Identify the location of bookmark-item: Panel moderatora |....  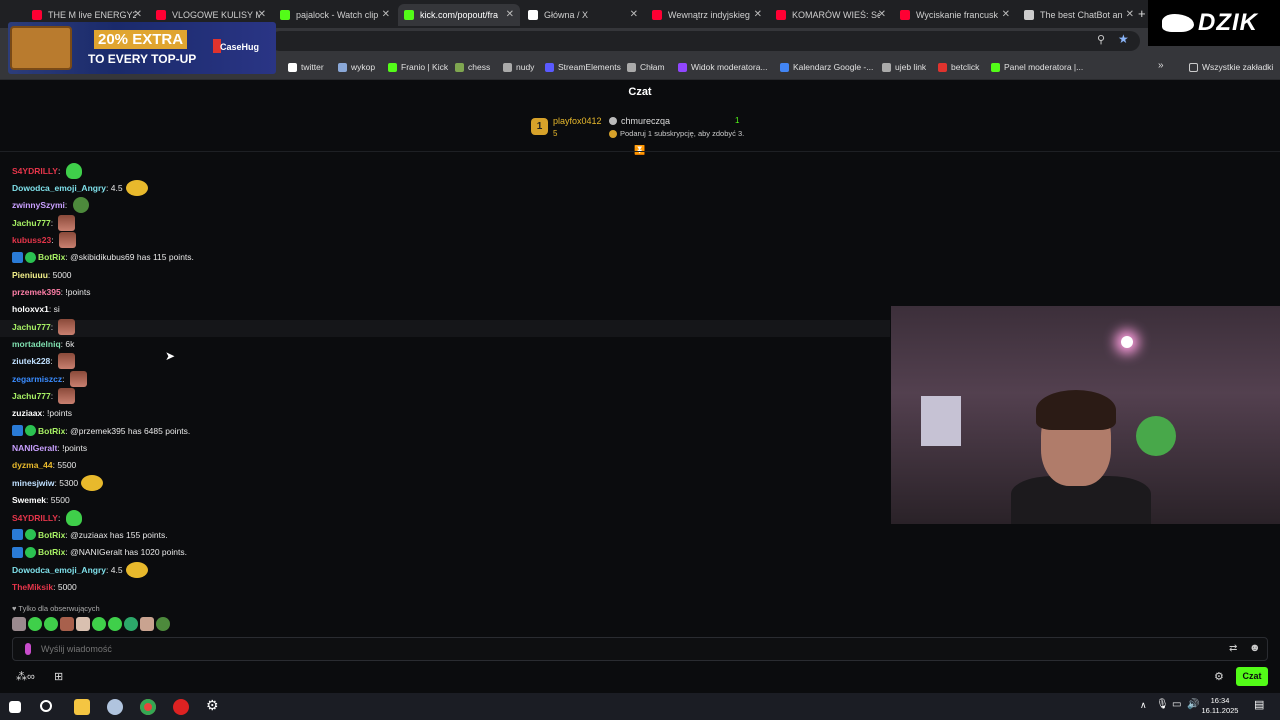
(1037, 67).